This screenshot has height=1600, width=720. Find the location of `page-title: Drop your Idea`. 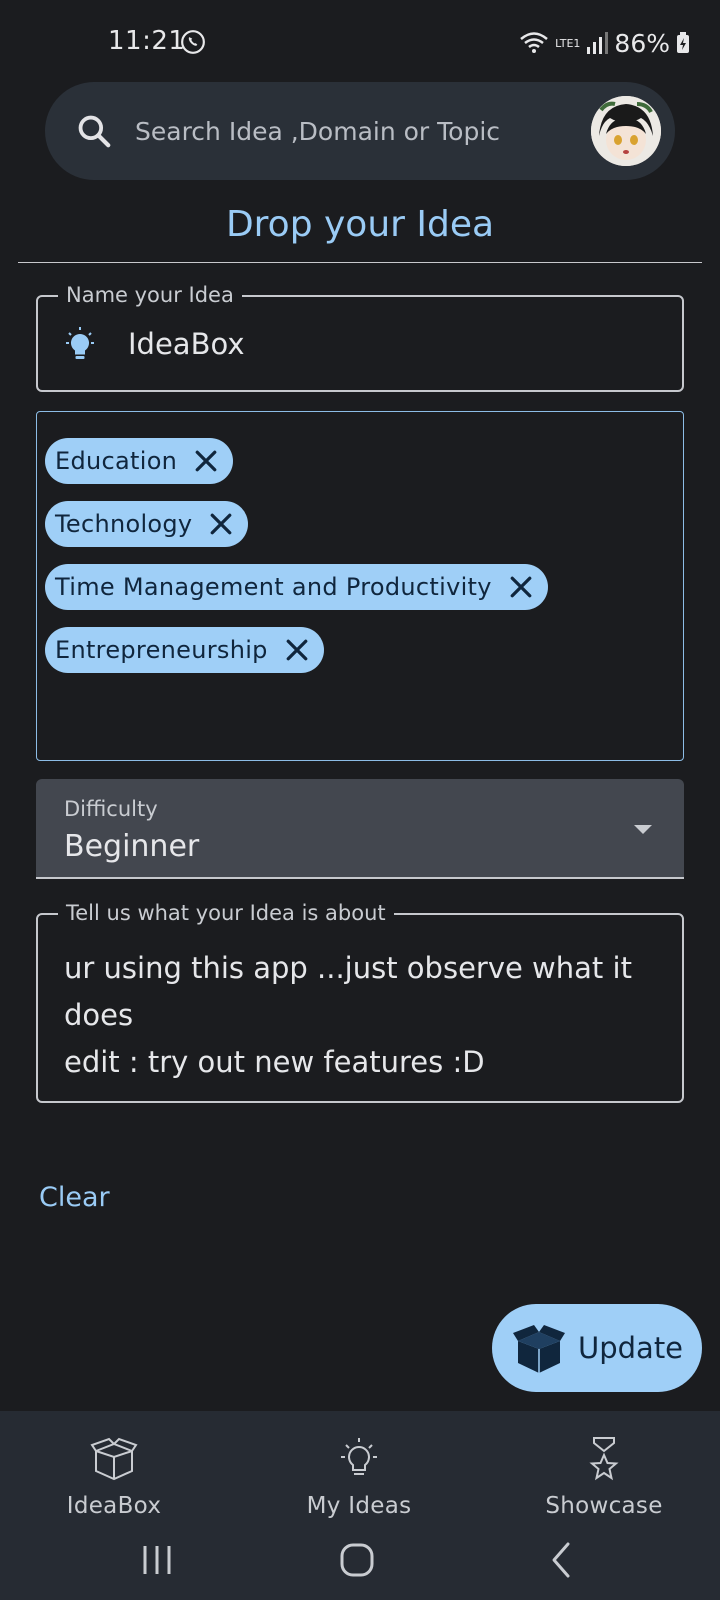

page-title: Drop your Idea is located at coordinates (360, 224).